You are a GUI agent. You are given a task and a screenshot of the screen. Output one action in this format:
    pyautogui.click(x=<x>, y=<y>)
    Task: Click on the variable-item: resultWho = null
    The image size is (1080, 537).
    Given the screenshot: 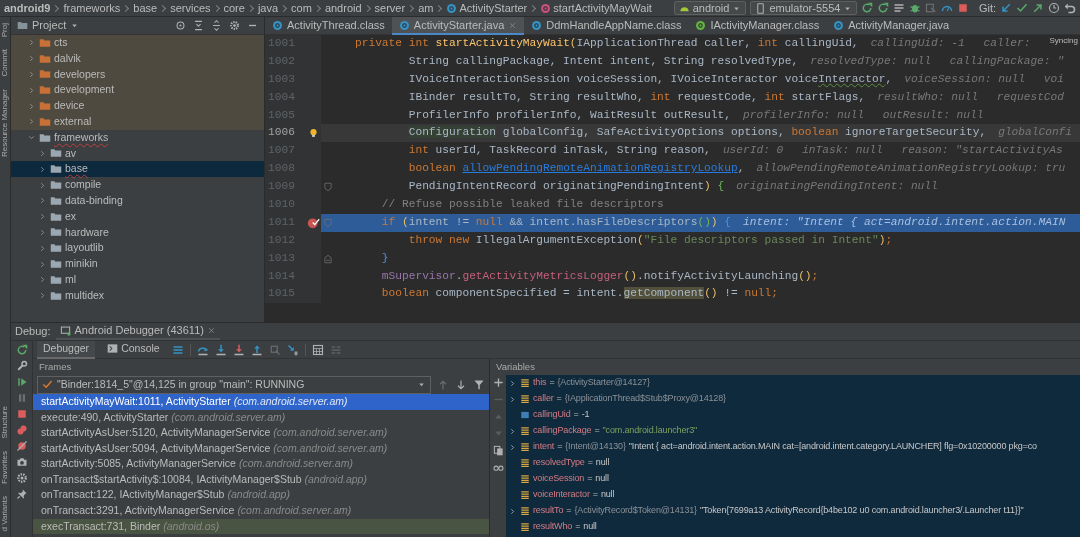 What is the action you would take?
    pyautogui.click(x=565, y=527)
    